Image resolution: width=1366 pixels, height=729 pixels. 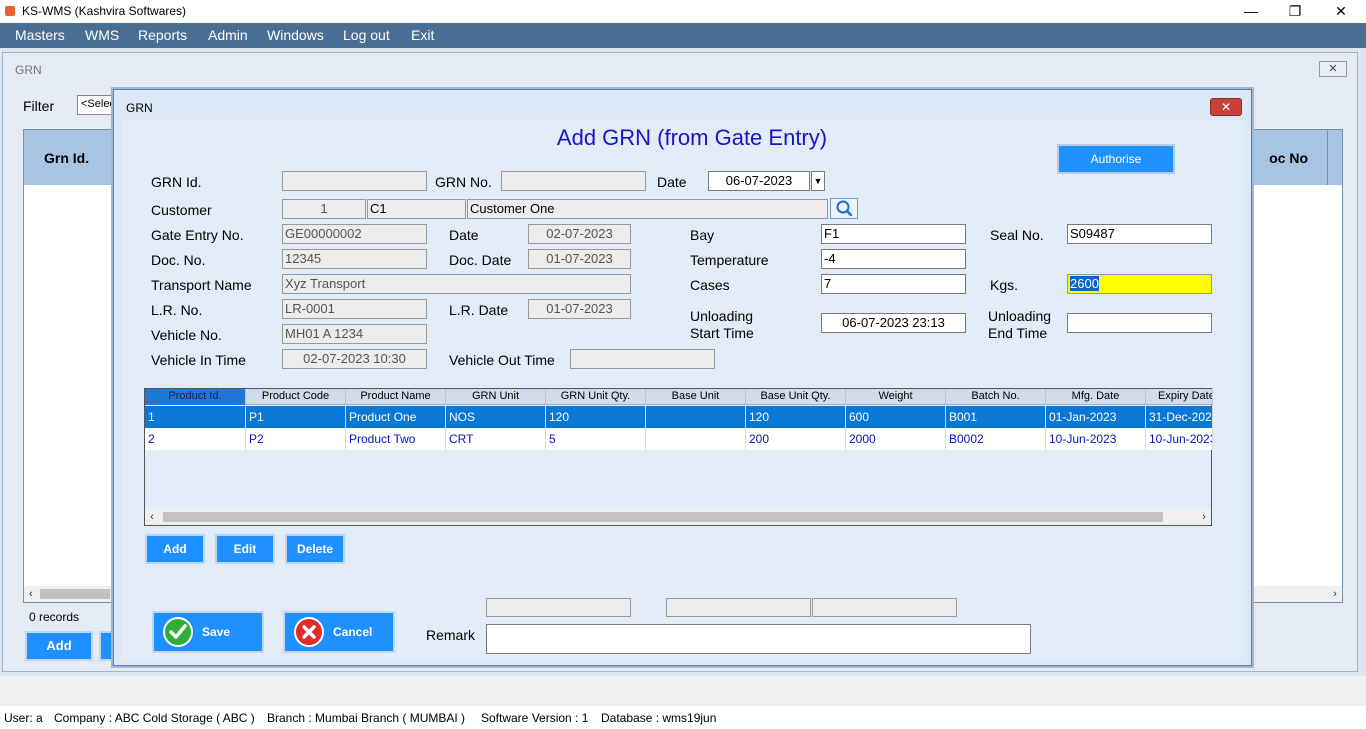 I want to click on column-doc-no: oc No, so click(x=1288, y=158).